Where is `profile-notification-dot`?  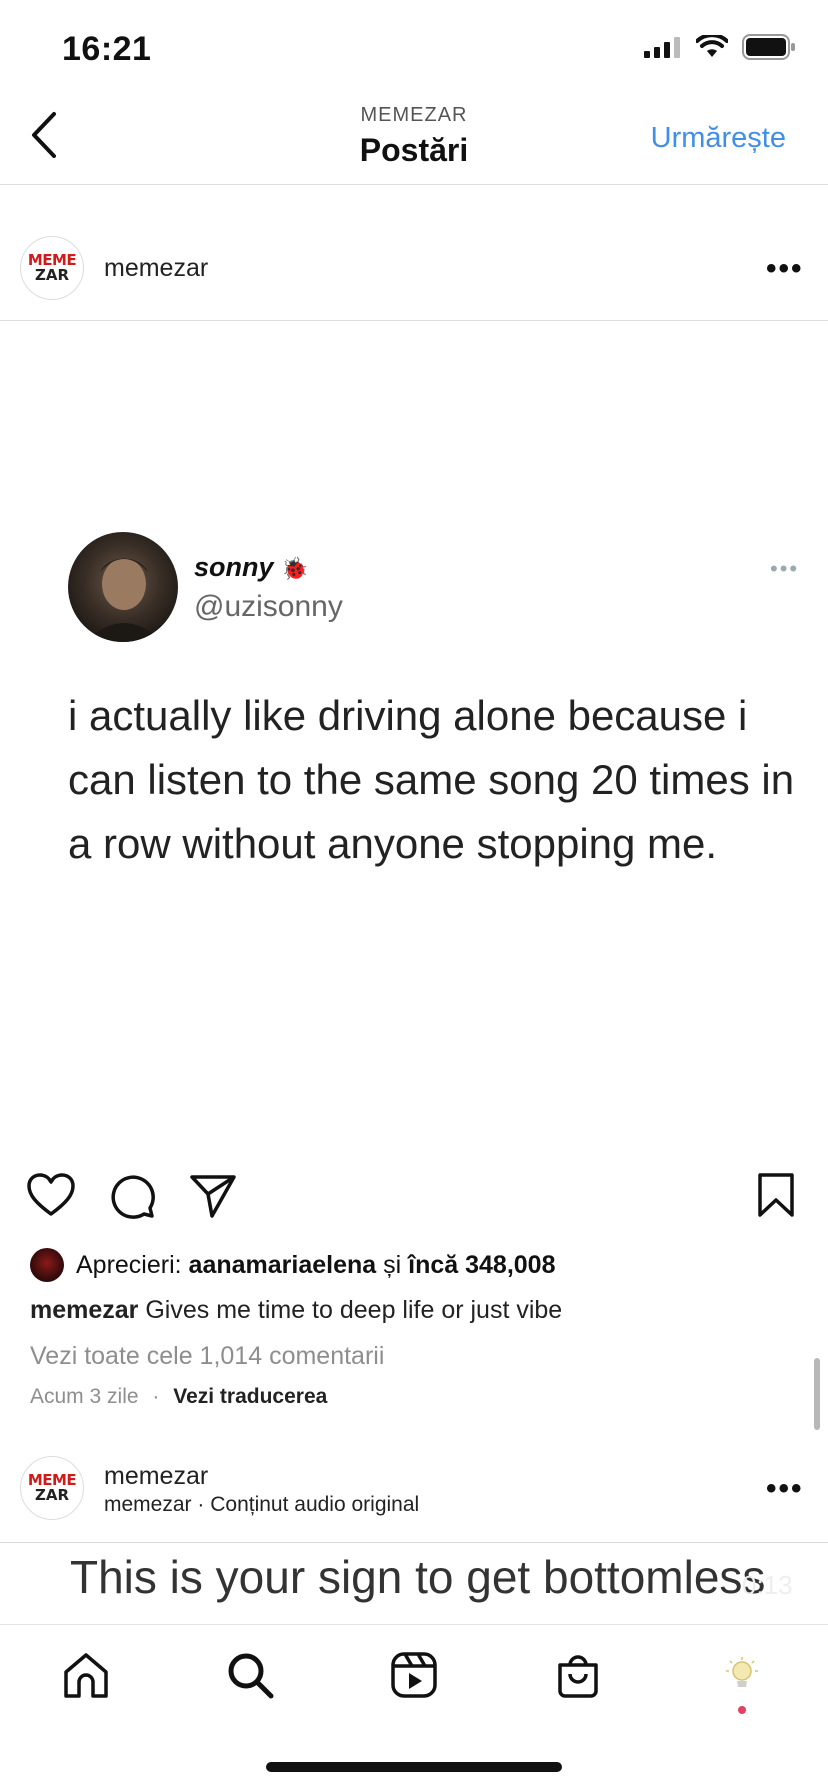 profile-notification-dot is located at coordinates (742, 1710).